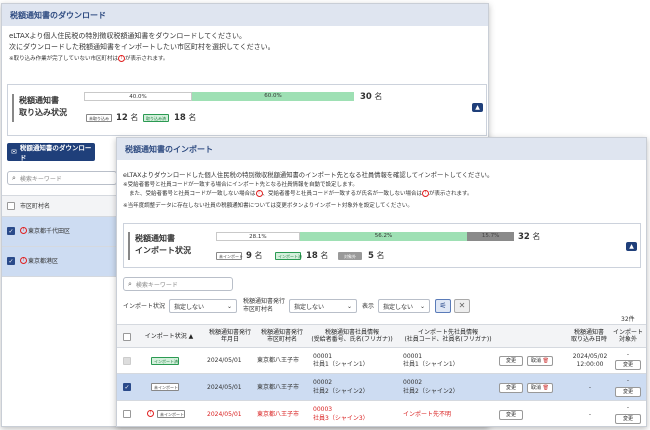  I want to click on import-datetime-date: -, so click(590, 387).